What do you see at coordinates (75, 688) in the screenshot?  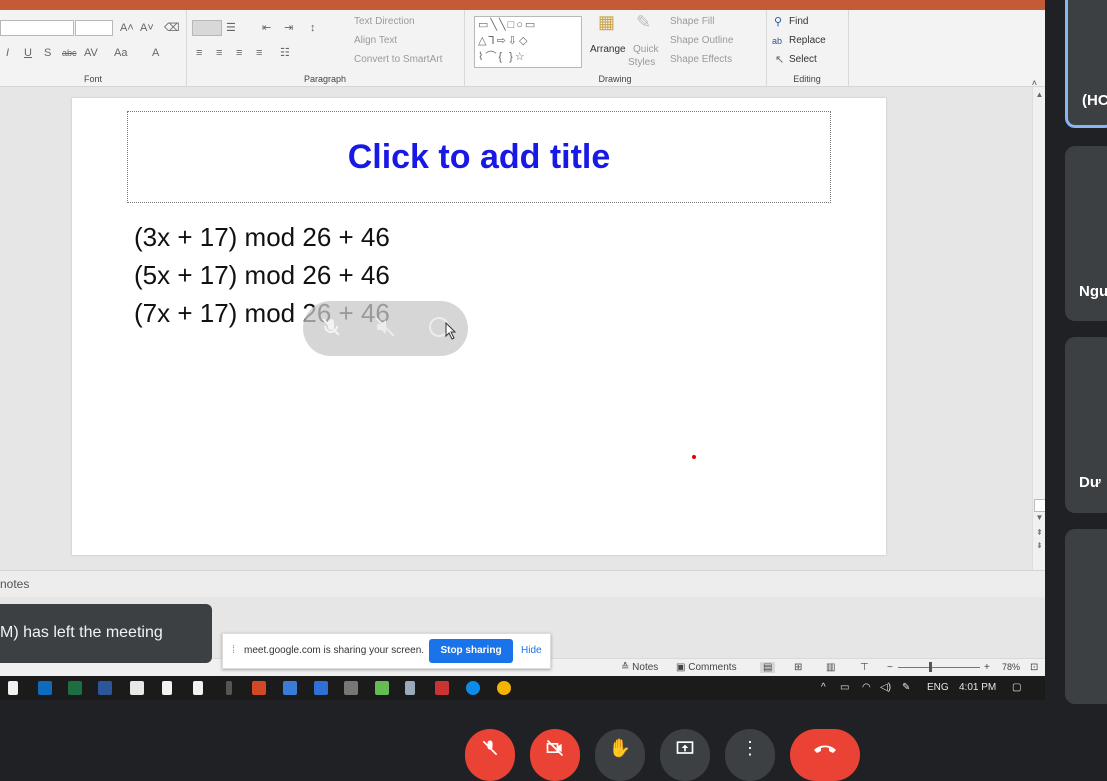 I see `excel-icon` at bounding box center [75, 688].